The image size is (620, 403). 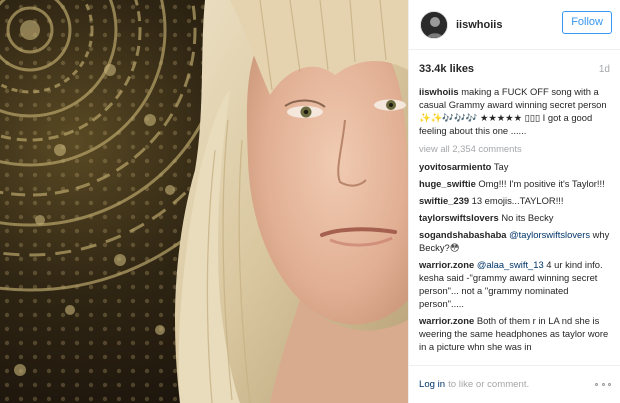 I want to click on post-header: iiswhoiis Follow, so click(x=514, y=25).